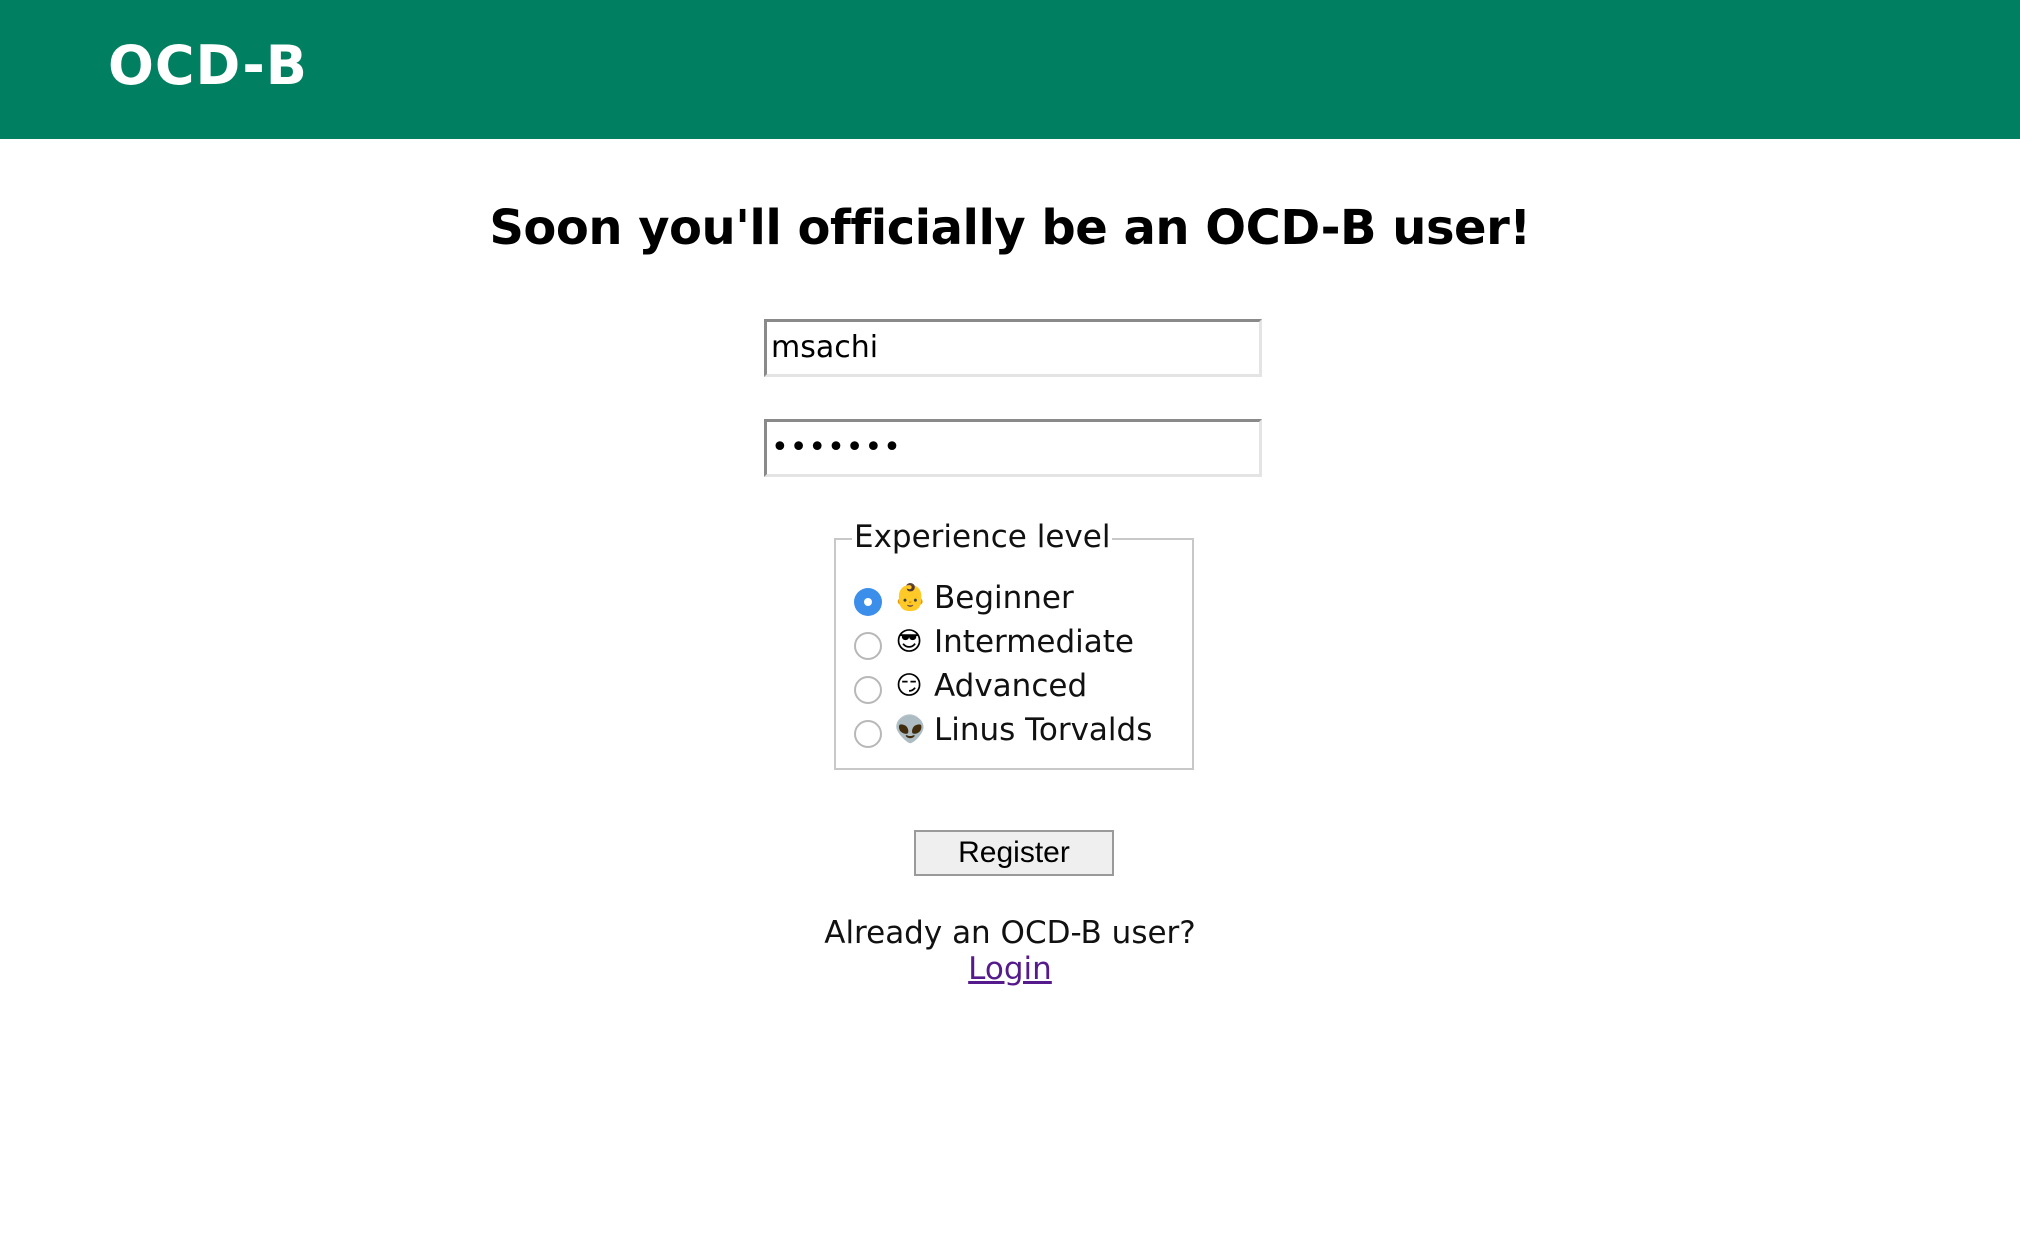 The width and height of the screenshot is (2020, 1250). I want to click on experience-option-beginner: 👶 Beginner, so click(964, 598).